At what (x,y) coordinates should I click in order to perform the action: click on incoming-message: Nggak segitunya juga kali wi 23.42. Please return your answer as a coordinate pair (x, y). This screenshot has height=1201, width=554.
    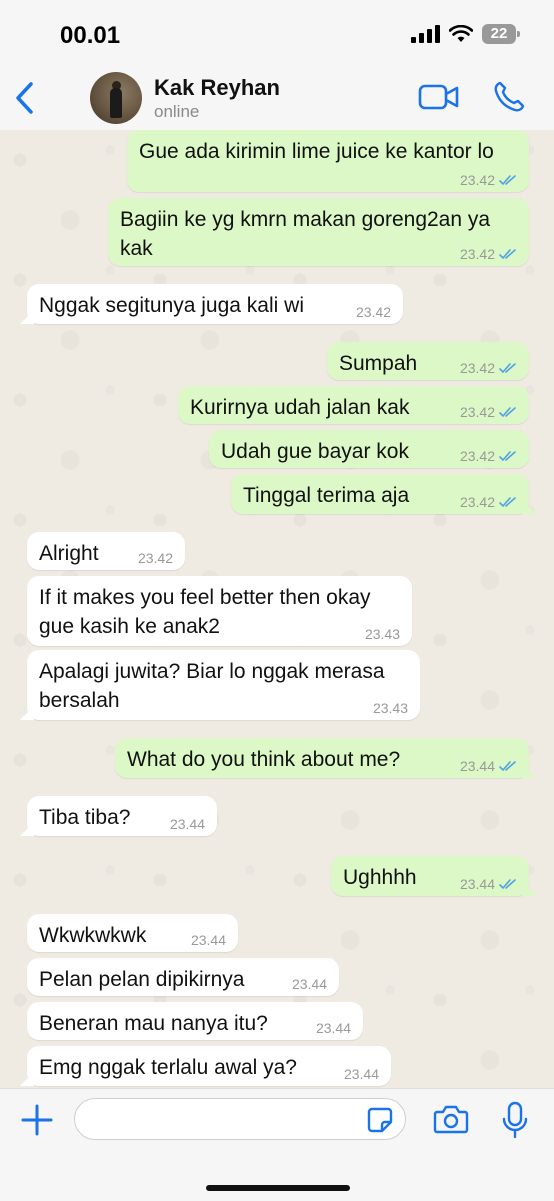
    Looking at the image, I should click on (215, 304).